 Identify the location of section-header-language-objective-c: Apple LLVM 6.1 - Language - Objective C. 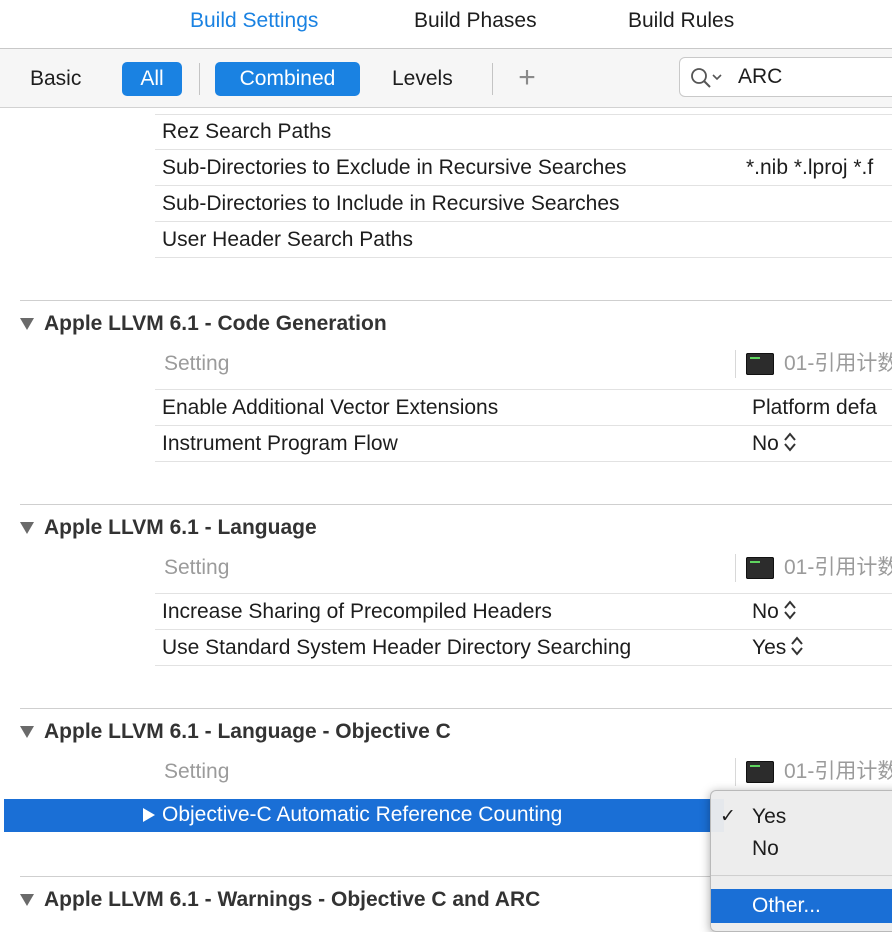
(247, 732).